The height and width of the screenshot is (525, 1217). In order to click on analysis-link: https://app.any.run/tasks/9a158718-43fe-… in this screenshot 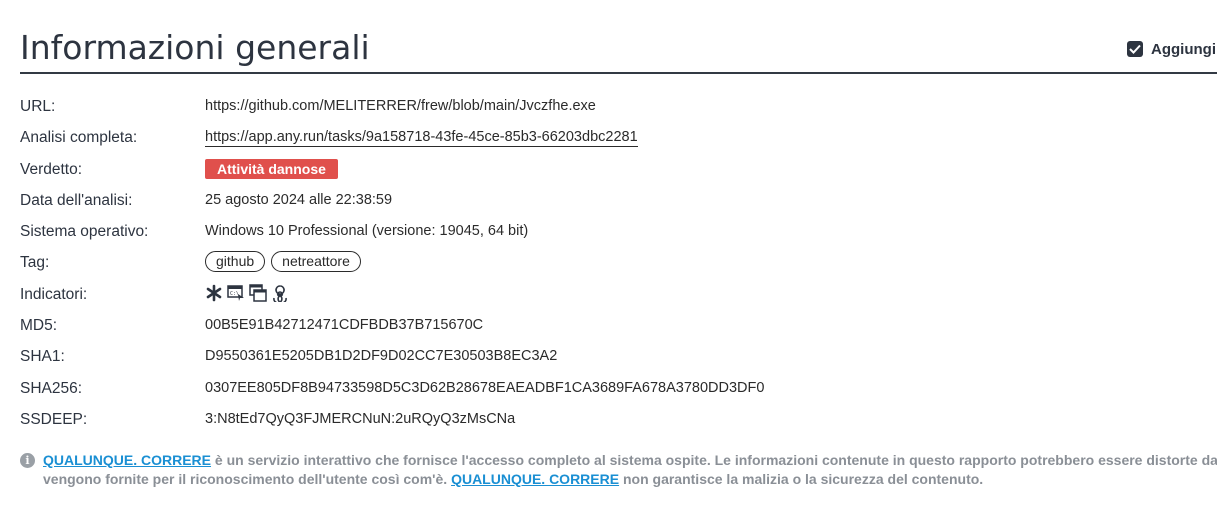, I will do `click(421, 138)`.